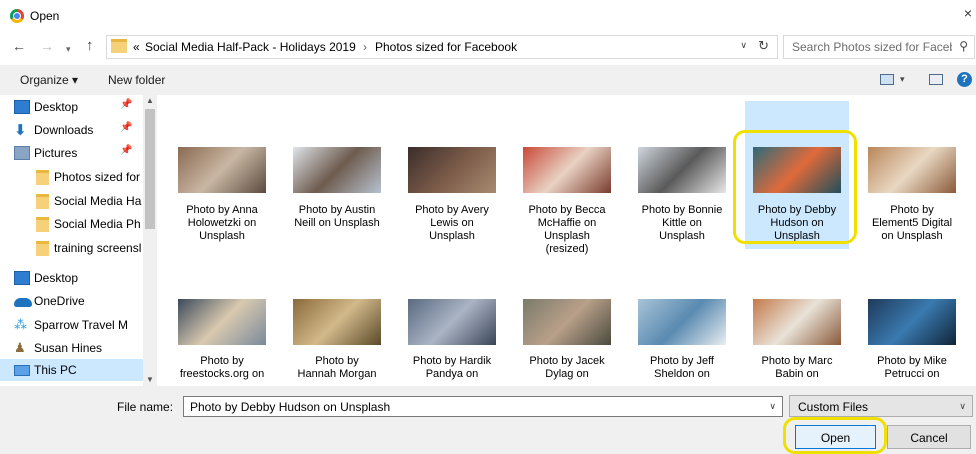 This screenshot has height=454, width=976. I want to click on file-name-line: Holowetzki on, so click(222, 223).